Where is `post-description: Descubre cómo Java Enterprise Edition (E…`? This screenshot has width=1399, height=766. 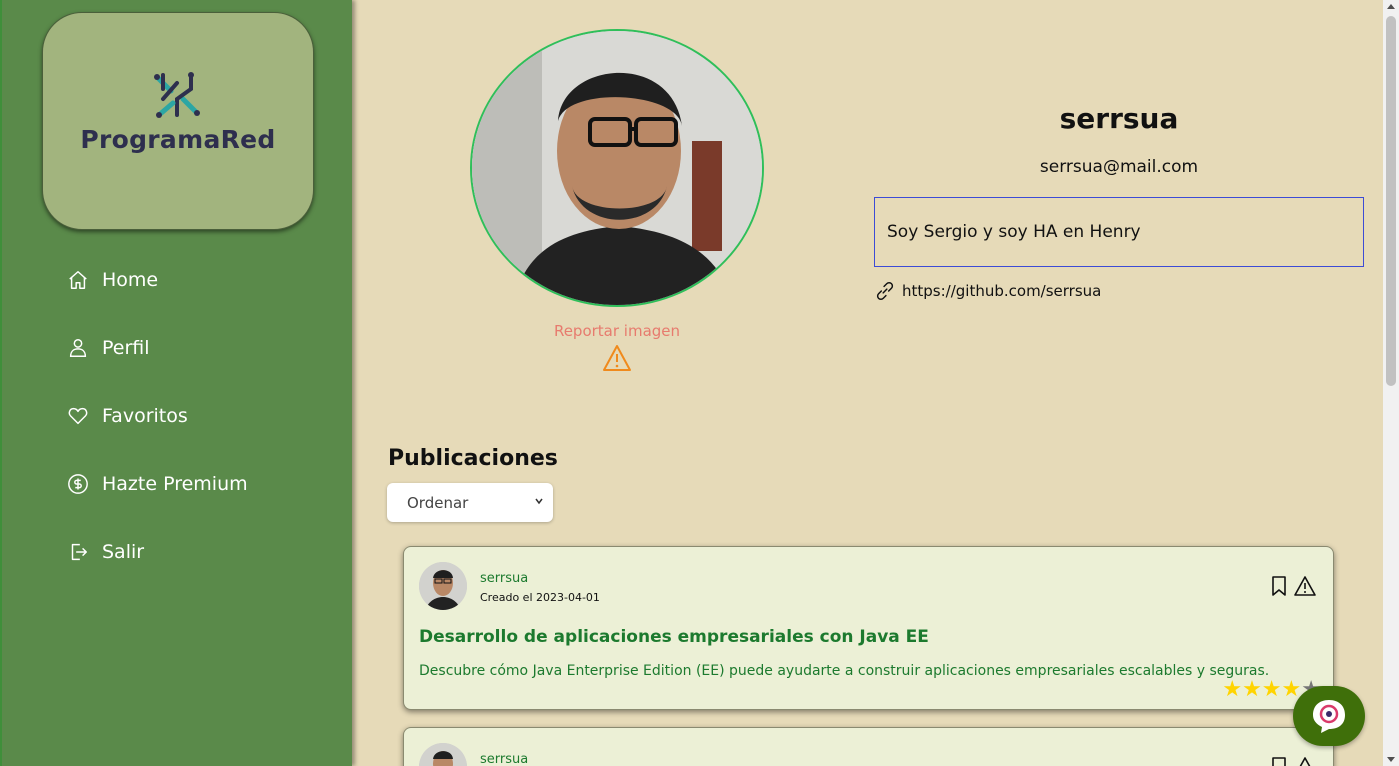
post-description: Descubre cómo Java Enterprise Edition (E… is located at coordinates (844, 671).